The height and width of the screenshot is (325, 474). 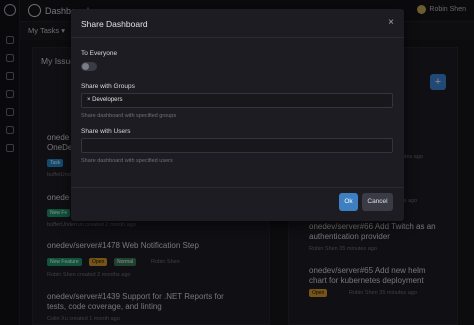 What do you see at coordinates (105, 100) in the screenshot?
I see `group-chip-developers: × Developers` at bounding box center [105, 100].